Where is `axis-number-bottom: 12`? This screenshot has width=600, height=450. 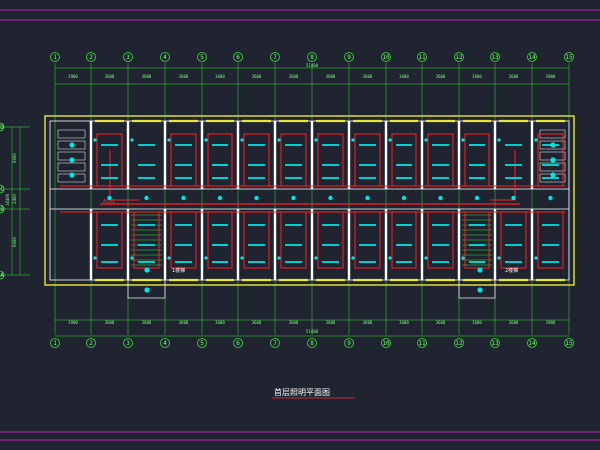
axis-number-bottom: 12 is located at coordinates (459, 343).